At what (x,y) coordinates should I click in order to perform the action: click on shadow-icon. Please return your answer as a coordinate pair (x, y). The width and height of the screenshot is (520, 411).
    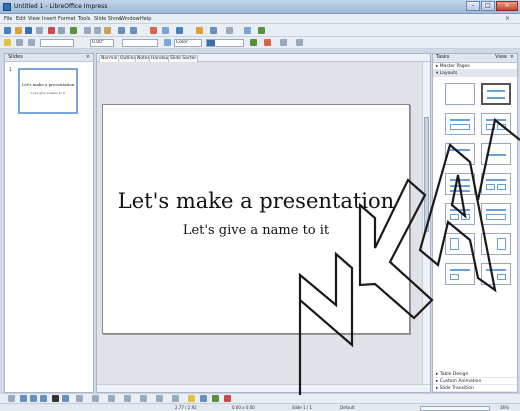
    Looking at the image, I should click on (253, 42).